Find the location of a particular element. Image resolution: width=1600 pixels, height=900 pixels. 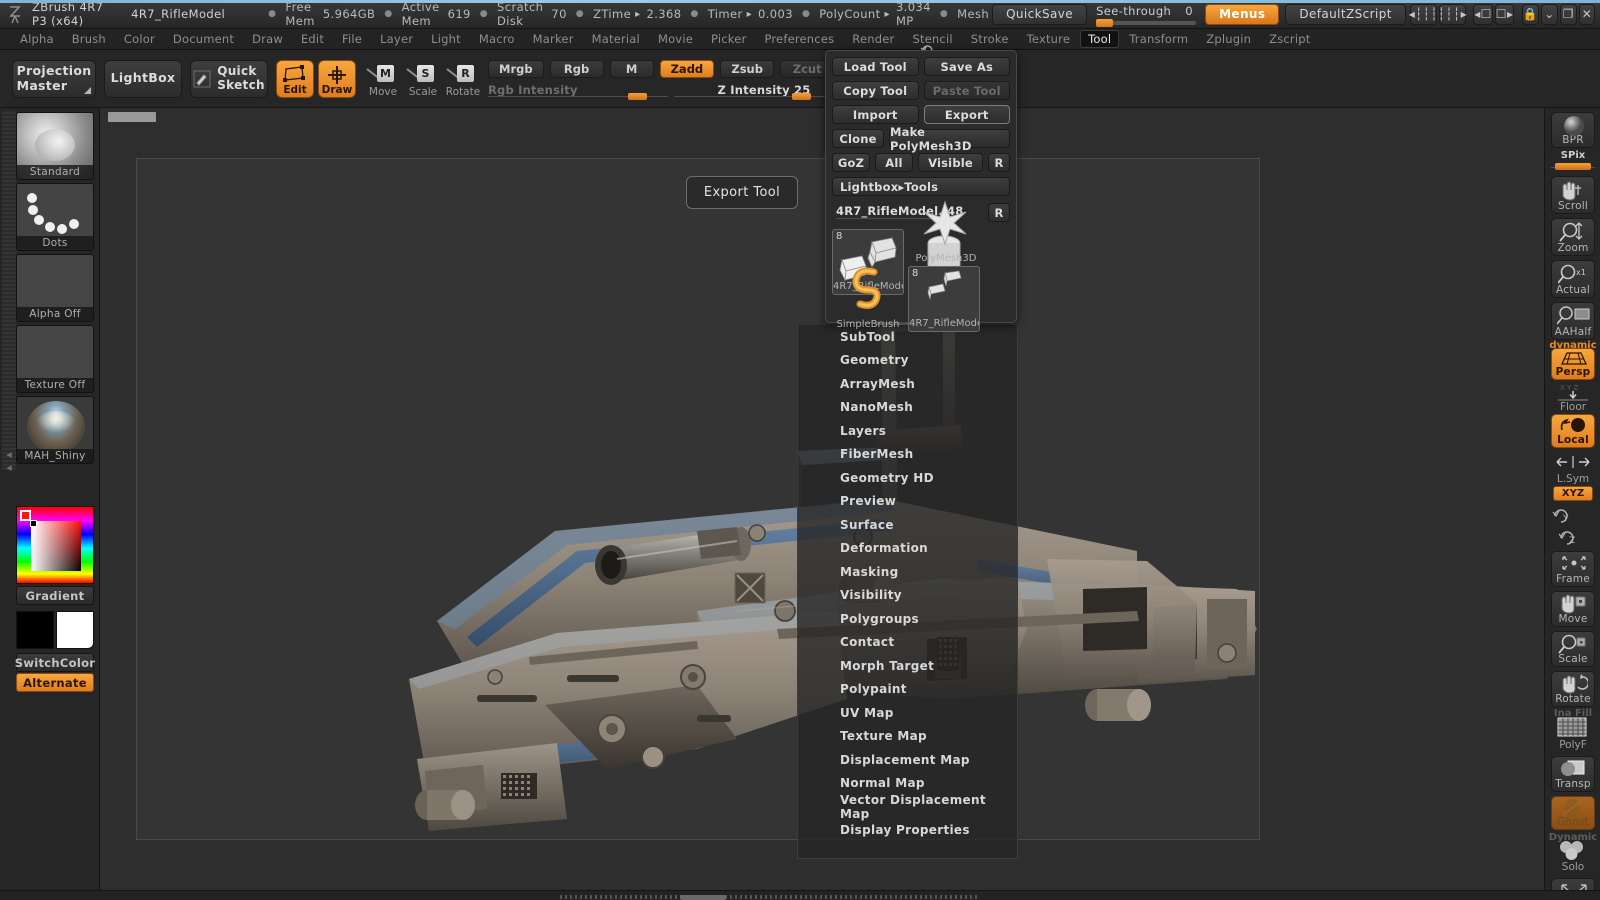

goz-button: GoZ is located at coordinates (851, 162).